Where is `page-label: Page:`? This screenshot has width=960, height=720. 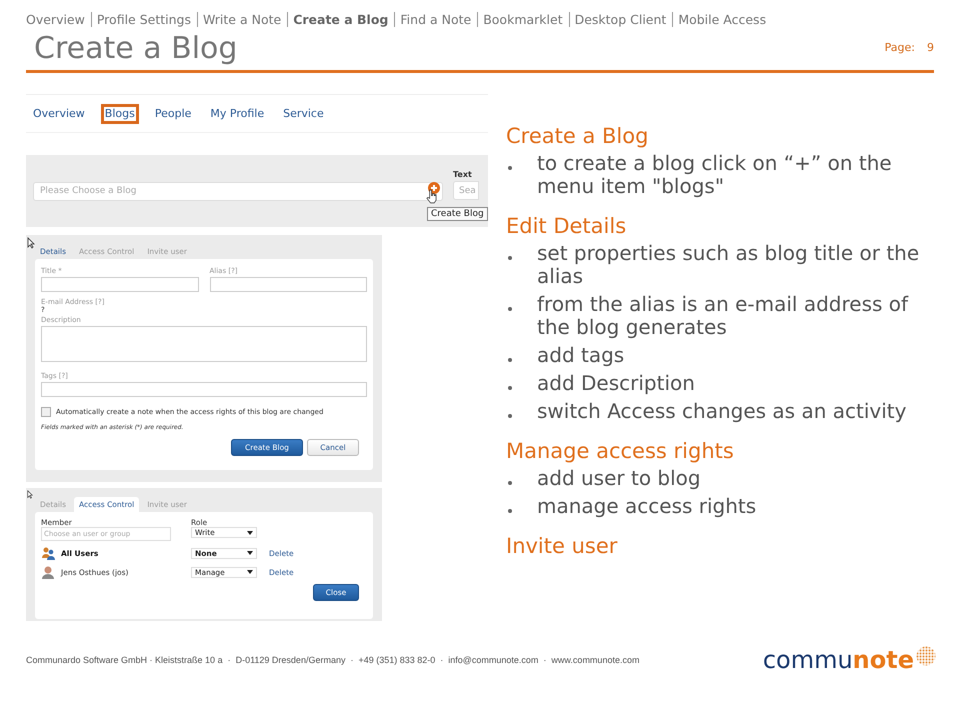
page-label: Page: is located at coordinates (899, 47).